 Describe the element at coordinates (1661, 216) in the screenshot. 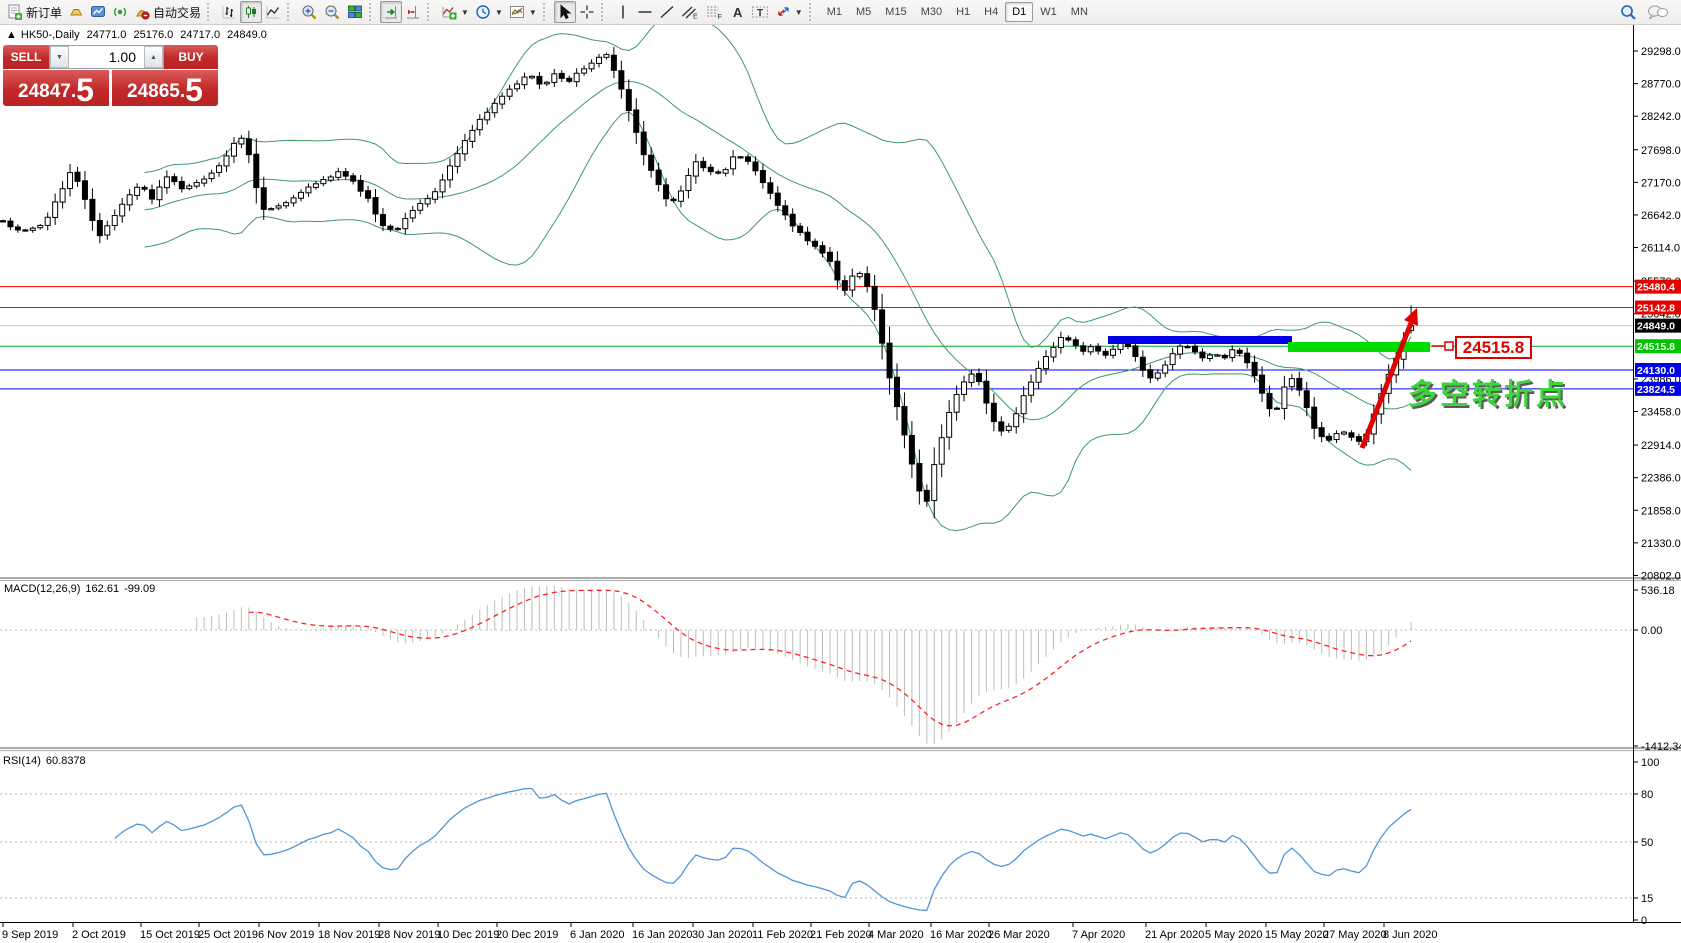

I see `price-tick: 26642.0` at that location.